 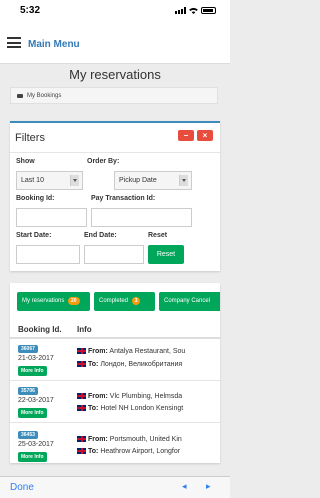 What do you see at coordinates (40, 329) in the screenshot?
I see `column-header-booking-id: Booking Id.` at bounding box center [40, 329].